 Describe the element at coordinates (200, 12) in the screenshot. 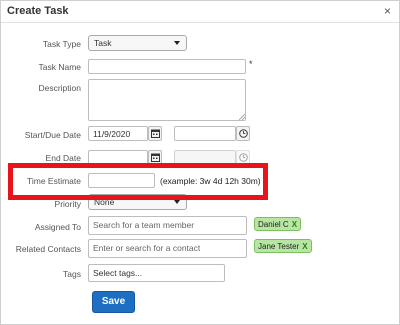

I see `dialog-titlebar: Create Task ×` at that location.